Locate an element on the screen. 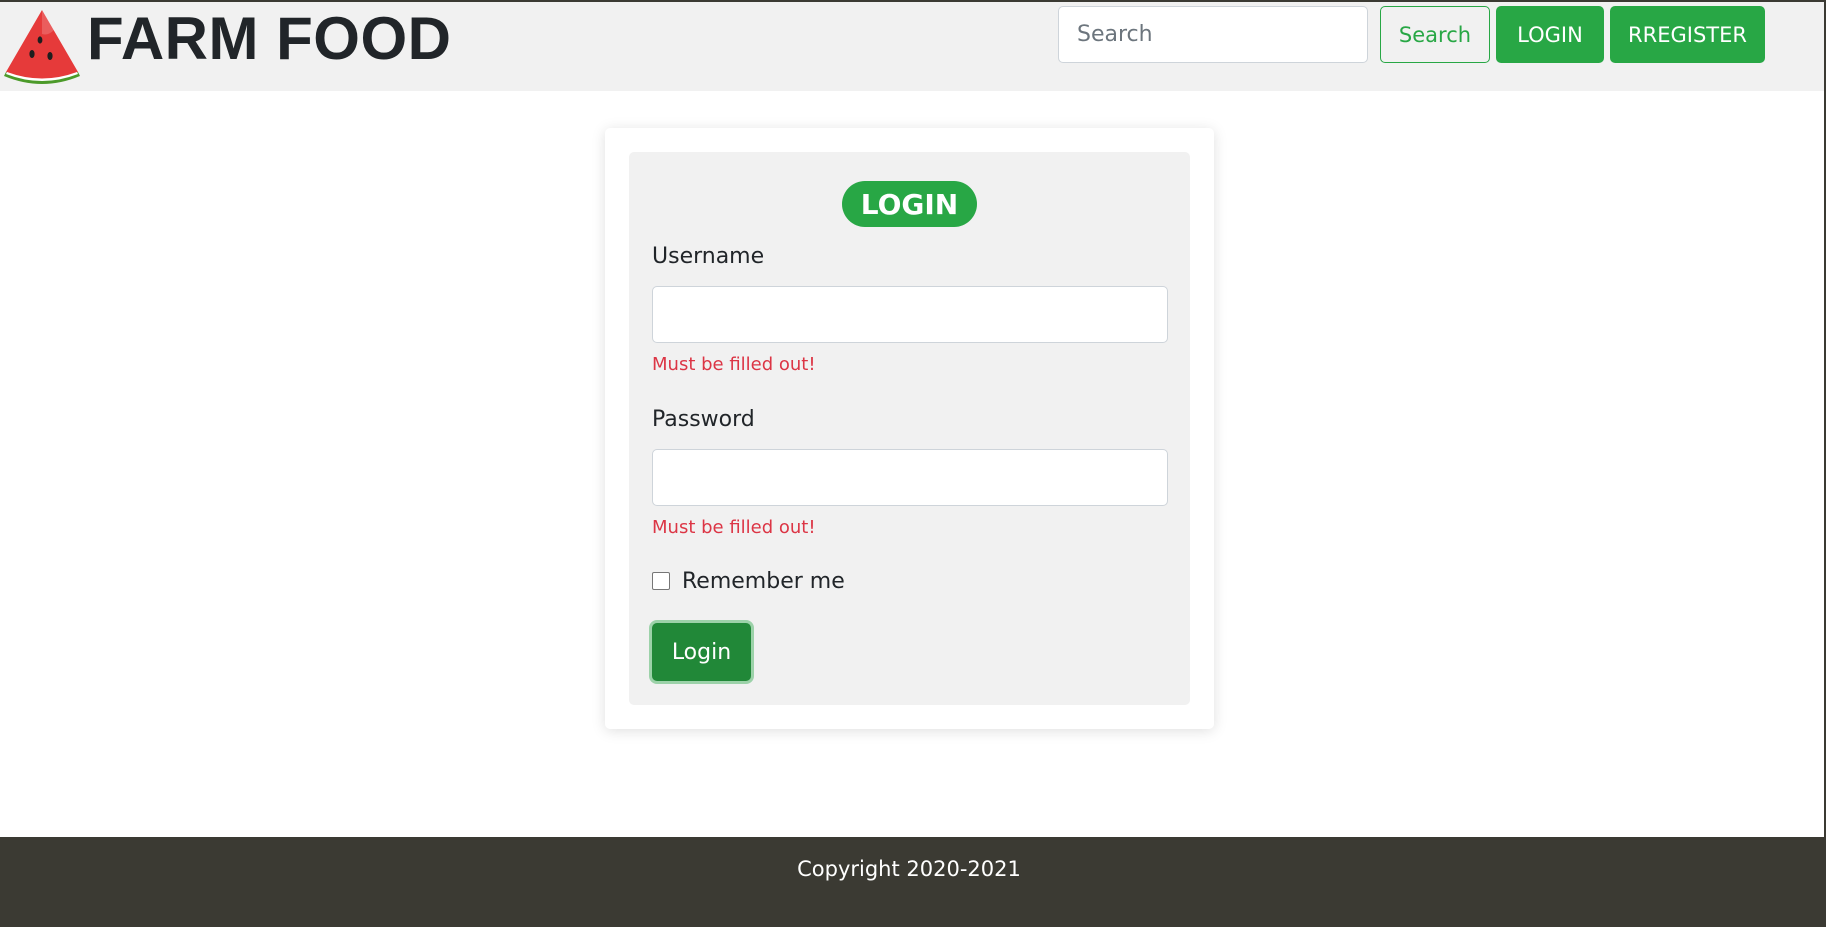 The image size is (1826, 927). nav-login-button: LOGIN is located at coordinates (1550, 34).